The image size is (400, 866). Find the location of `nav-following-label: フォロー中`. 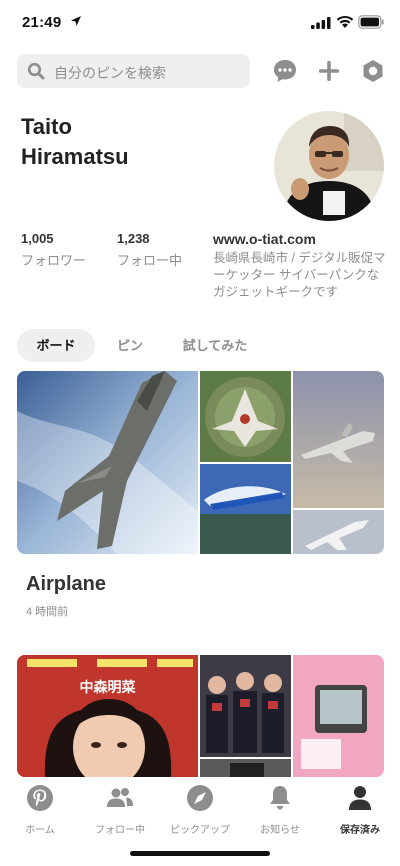

nav-following-label: フォロー中 is located at coordinates (120, 830).